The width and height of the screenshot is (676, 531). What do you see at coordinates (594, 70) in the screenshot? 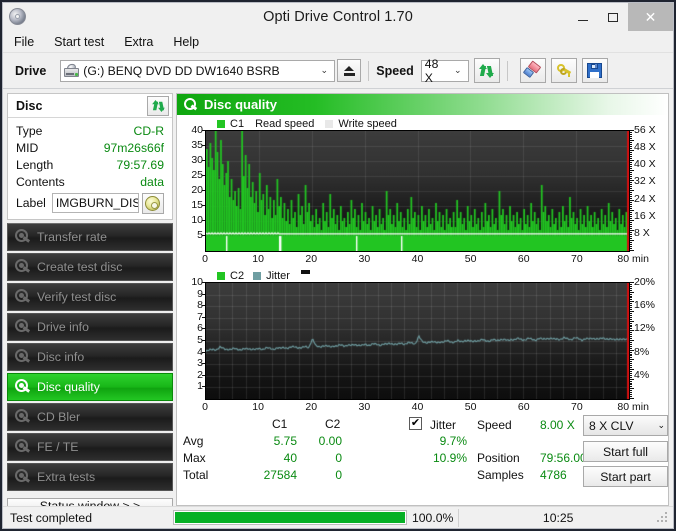
I see `save-button` at bounding box center [594, 70].